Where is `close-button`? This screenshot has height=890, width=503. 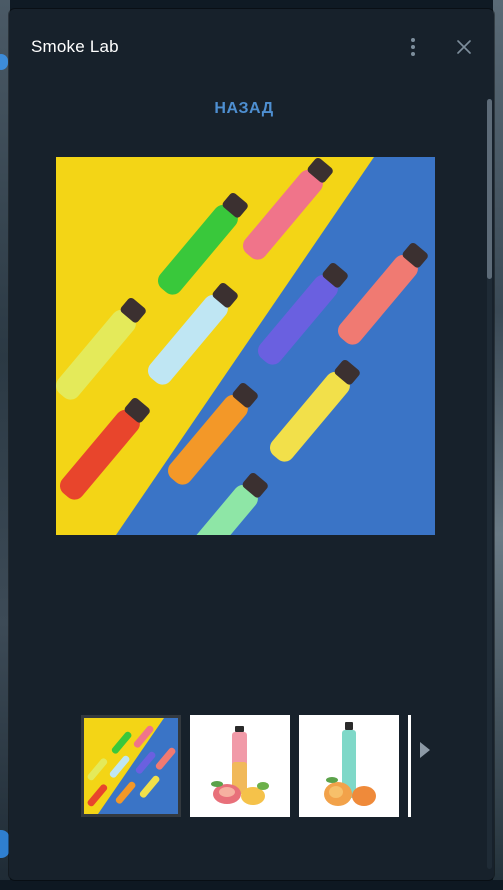
close-button is located at coordinates (464, 47).